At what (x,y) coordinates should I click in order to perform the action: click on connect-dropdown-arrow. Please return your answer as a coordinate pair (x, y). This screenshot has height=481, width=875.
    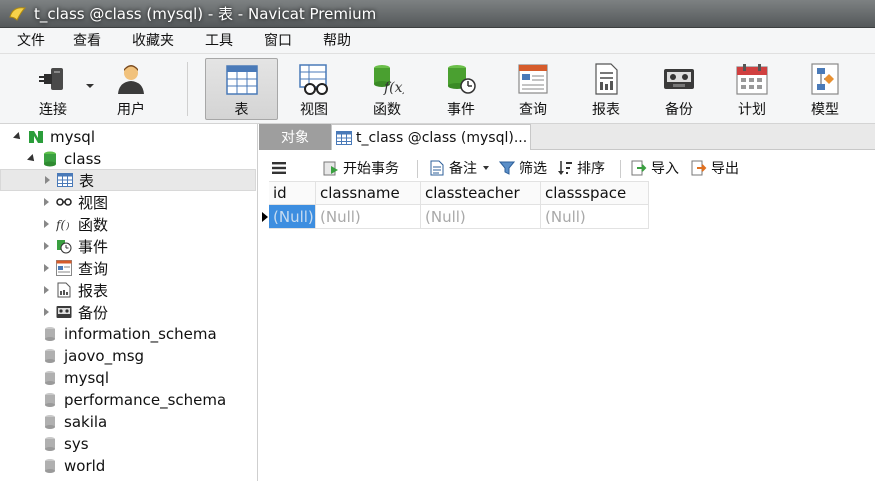
    Looking at the image, I should click on (90, 86).